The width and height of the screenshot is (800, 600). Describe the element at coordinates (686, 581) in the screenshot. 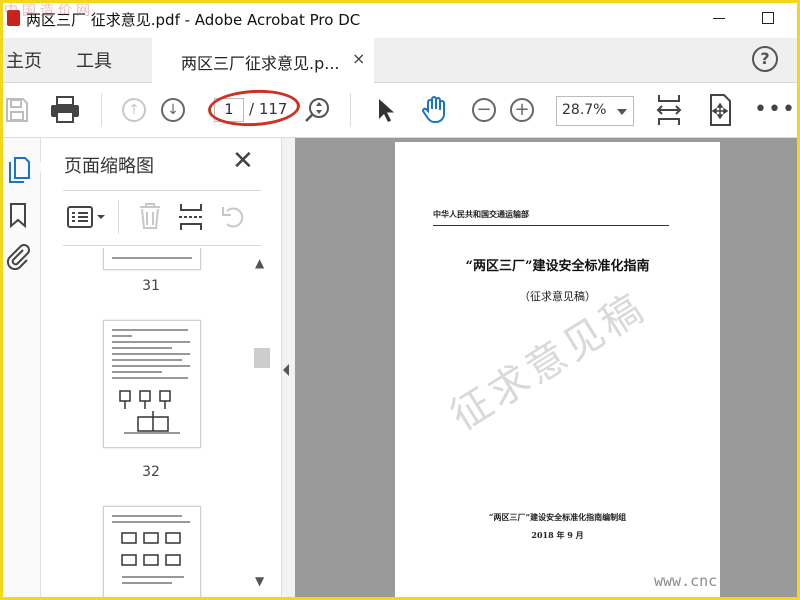

I see `url-watermark: www.cnc` at that location.